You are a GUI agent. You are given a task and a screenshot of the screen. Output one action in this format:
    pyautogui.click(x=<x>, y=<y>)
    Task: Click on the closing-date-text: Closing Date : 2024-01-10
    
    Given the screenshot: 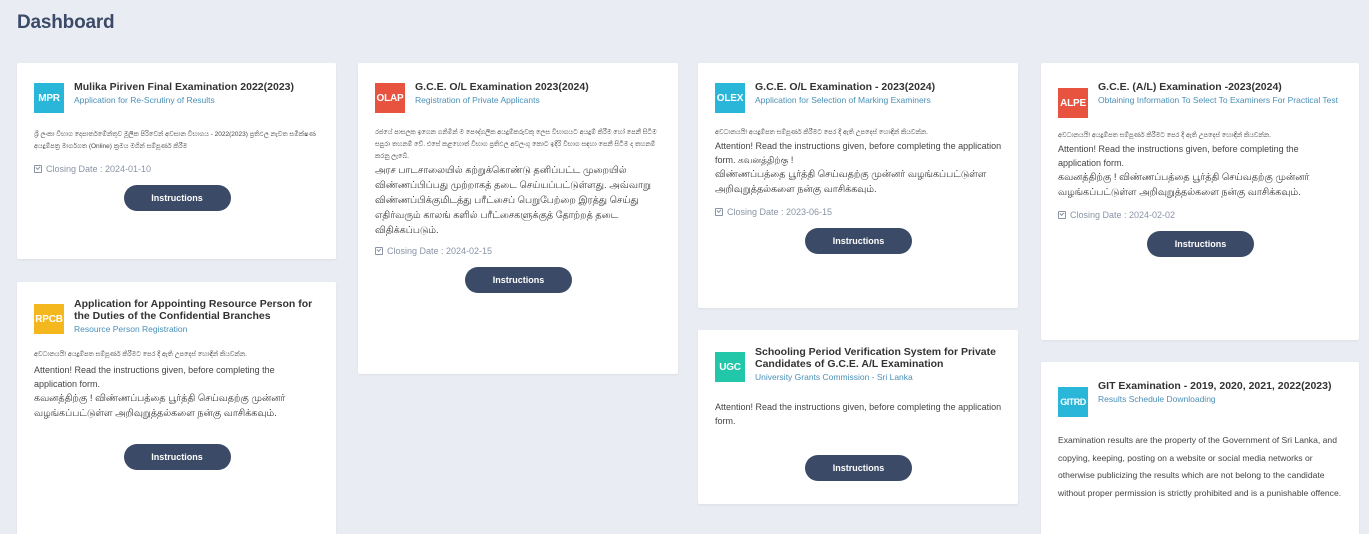 What is the action you would take?
    pyautogui.click(x=99, y=169)
    